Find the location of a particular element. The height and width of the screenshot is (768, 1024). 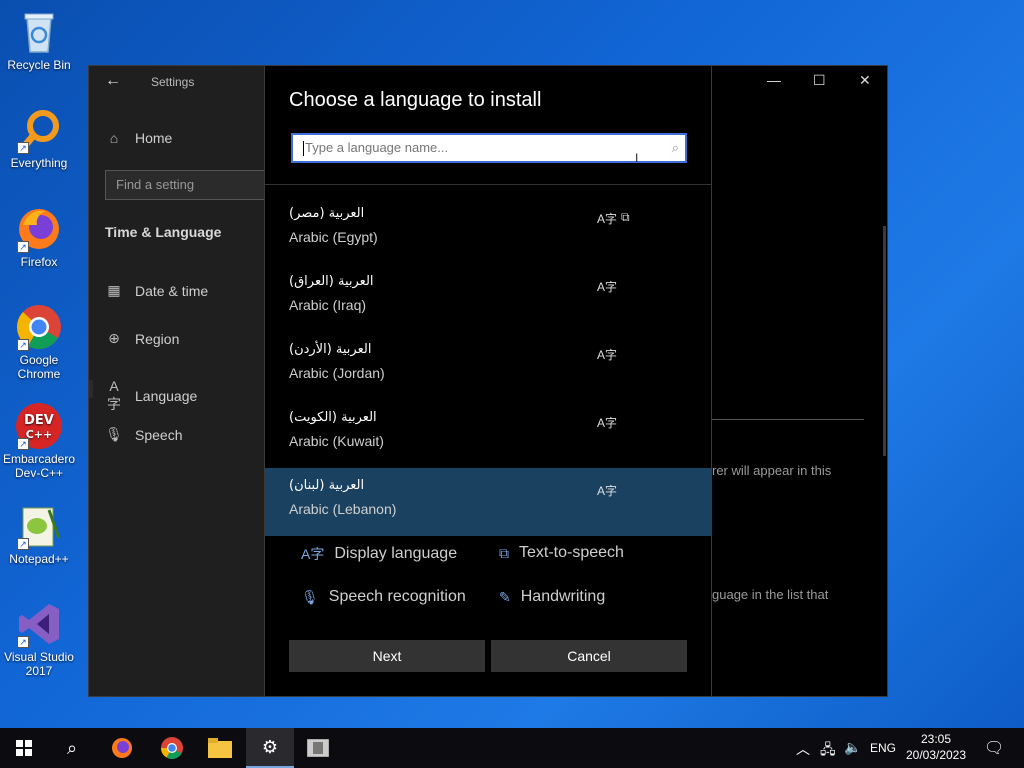

section-heading: Time & Language is located at coordinates (163, 232).